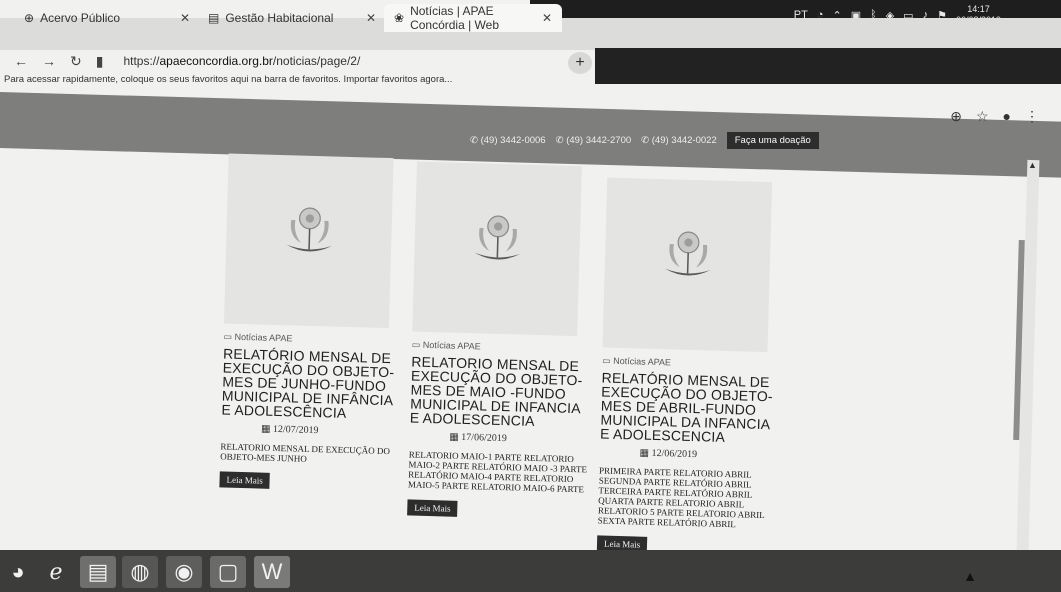 This screenshot has height=592, width=1061. What do you see at coordinates (29, 18) in the screenshot?
I see `globe-icon: ⊕` at bounding box center [29, 18].